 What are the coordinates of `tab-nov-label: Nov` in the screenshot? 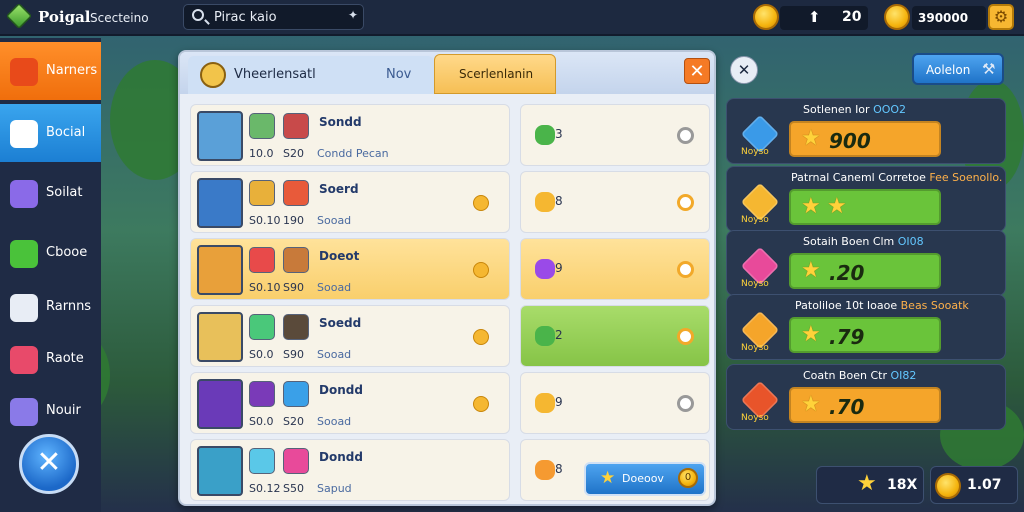 It's located at (398, 74).